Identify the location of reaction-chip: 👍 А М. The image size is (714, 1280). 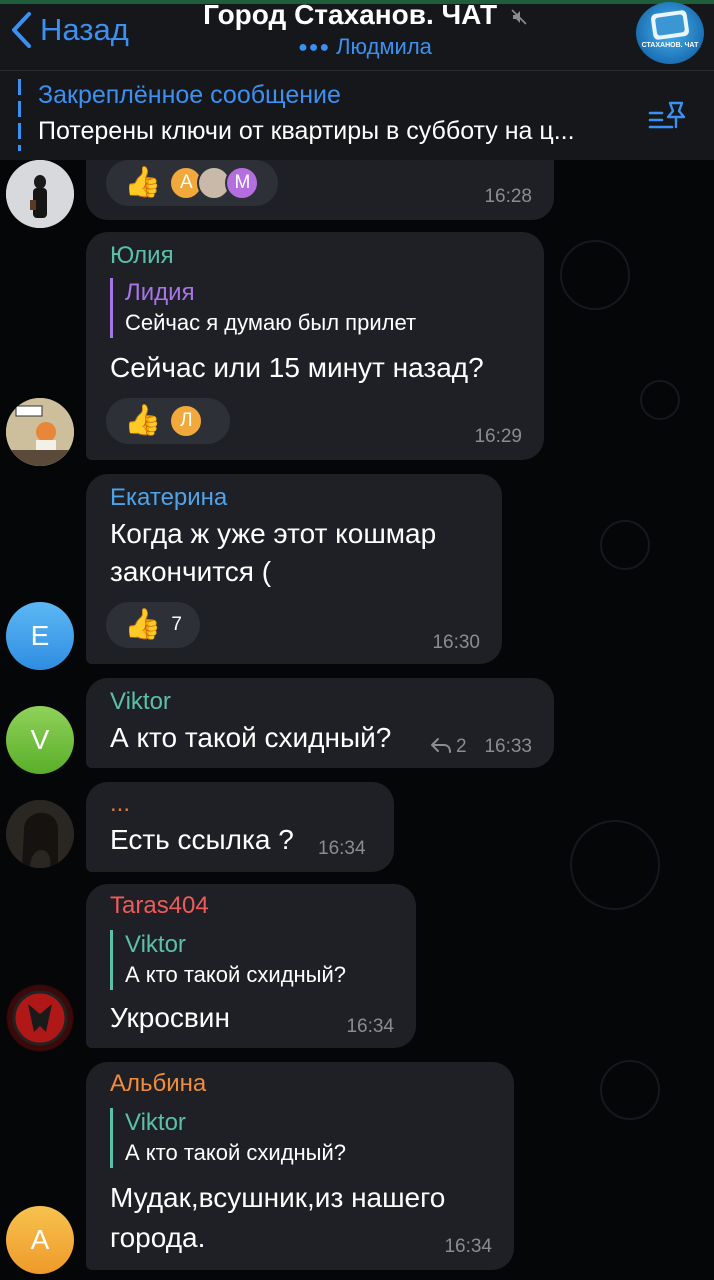
(192, 183).